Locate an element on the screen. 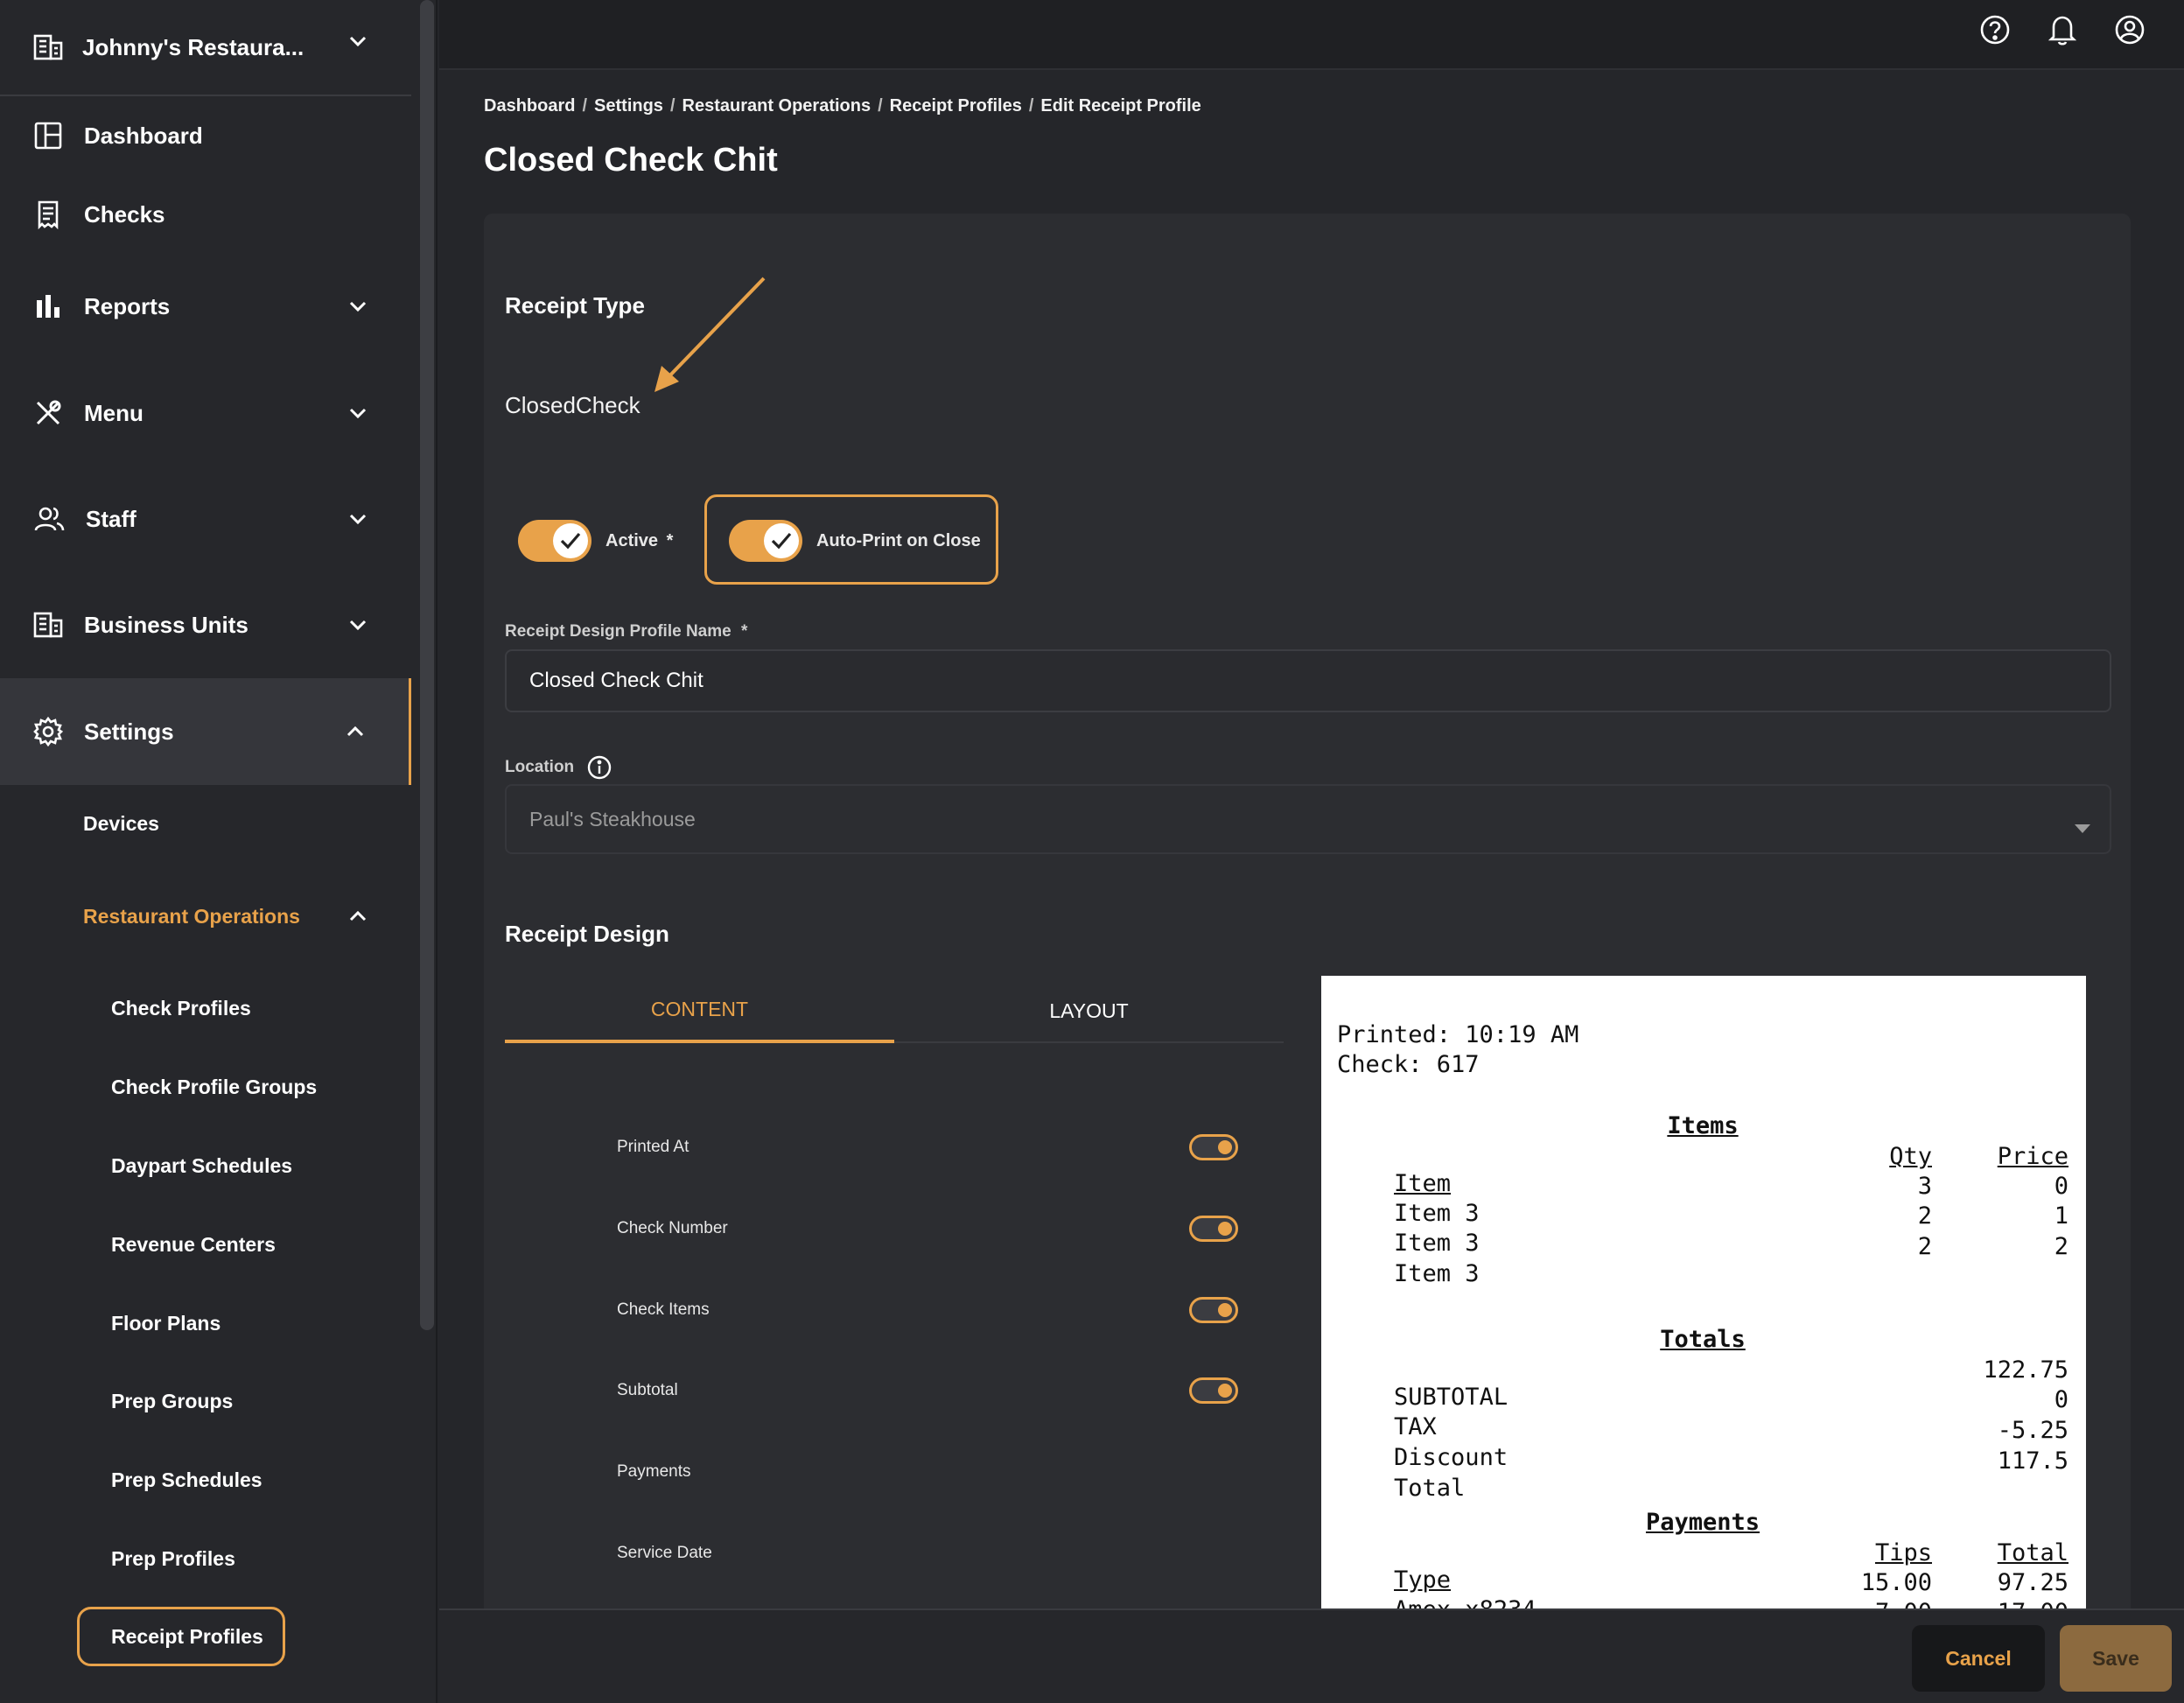 This screenshot has height=1703, width=2184. save-button: Save is located at coordinates (2116, 1658).